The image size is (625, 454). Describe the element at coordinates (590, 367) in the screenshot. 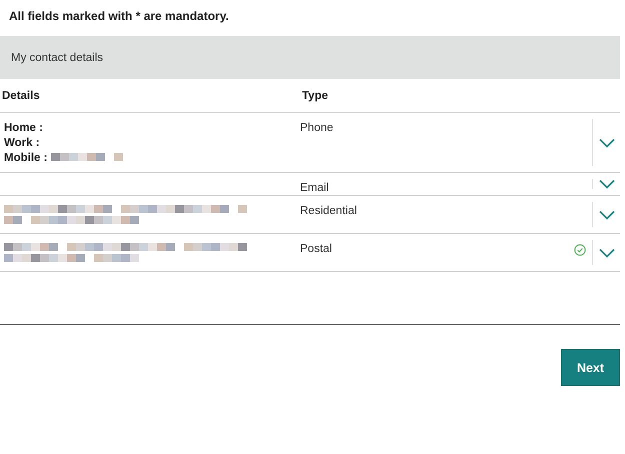

I see `next-button: Next` at that location.